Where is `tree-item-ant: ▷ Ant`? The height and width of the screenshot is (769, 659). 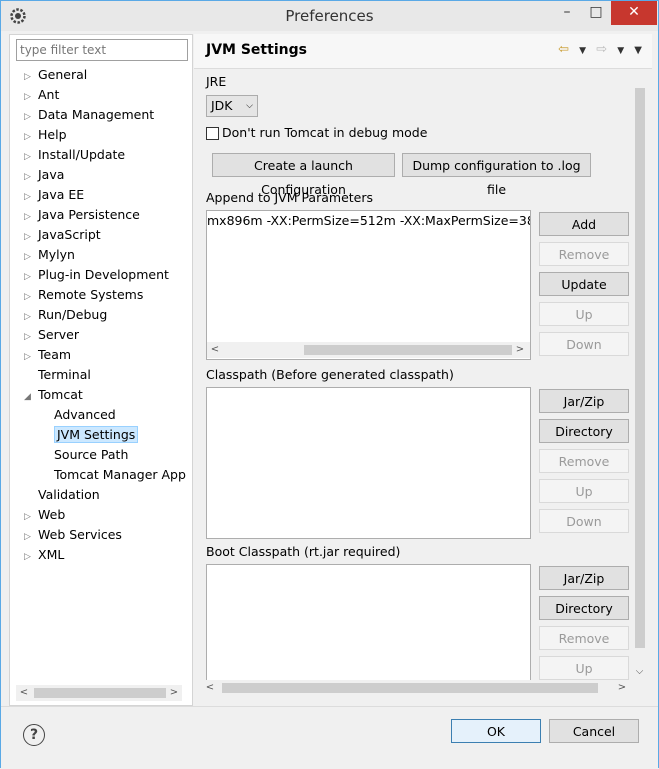
tree-item-ant: ▷ Ant is located at coordinates (41, 95).